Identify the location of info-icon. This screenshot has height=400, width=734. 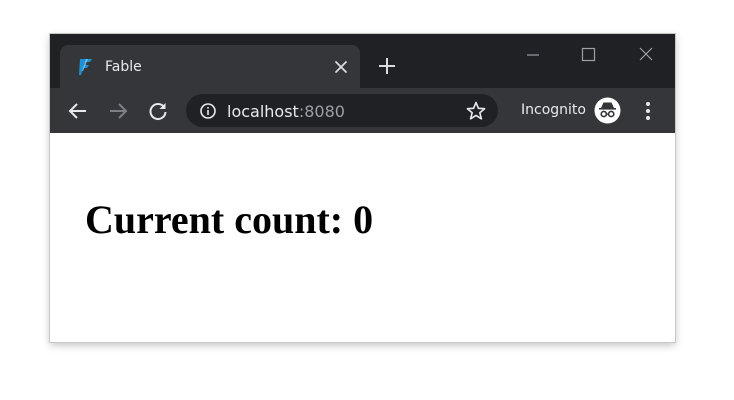
(208, 111).